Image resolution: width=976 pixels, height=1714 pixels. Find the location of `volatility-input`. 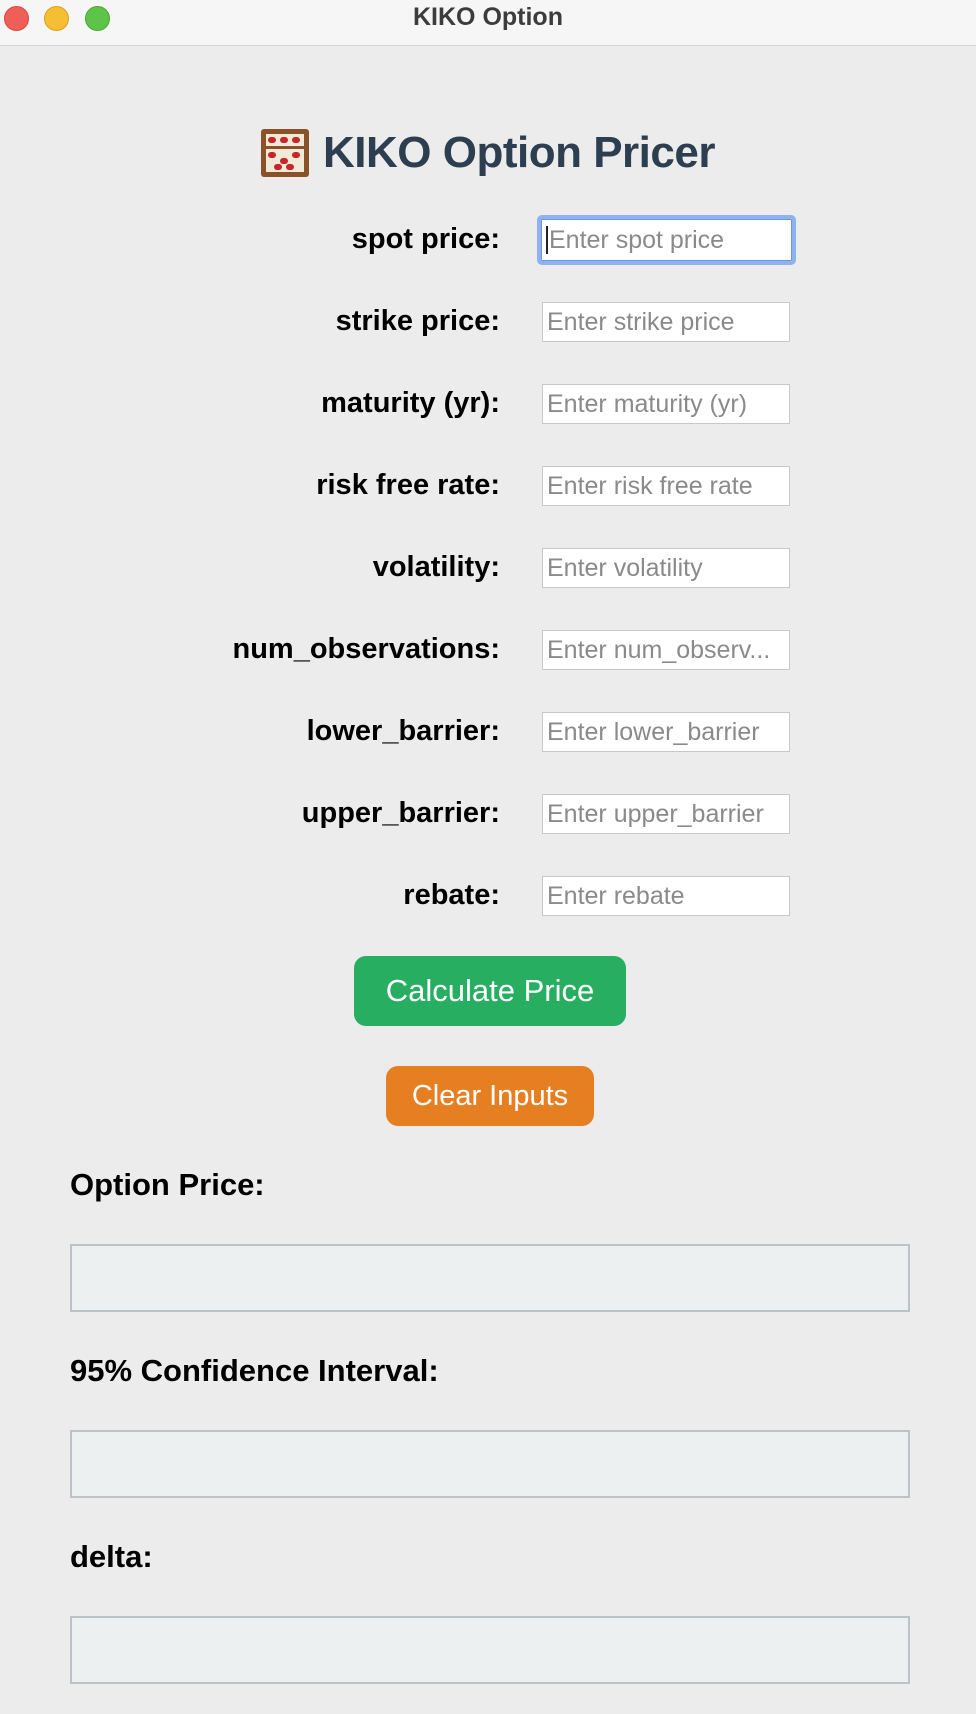

volatility-input is located at coordinates (666, 568).